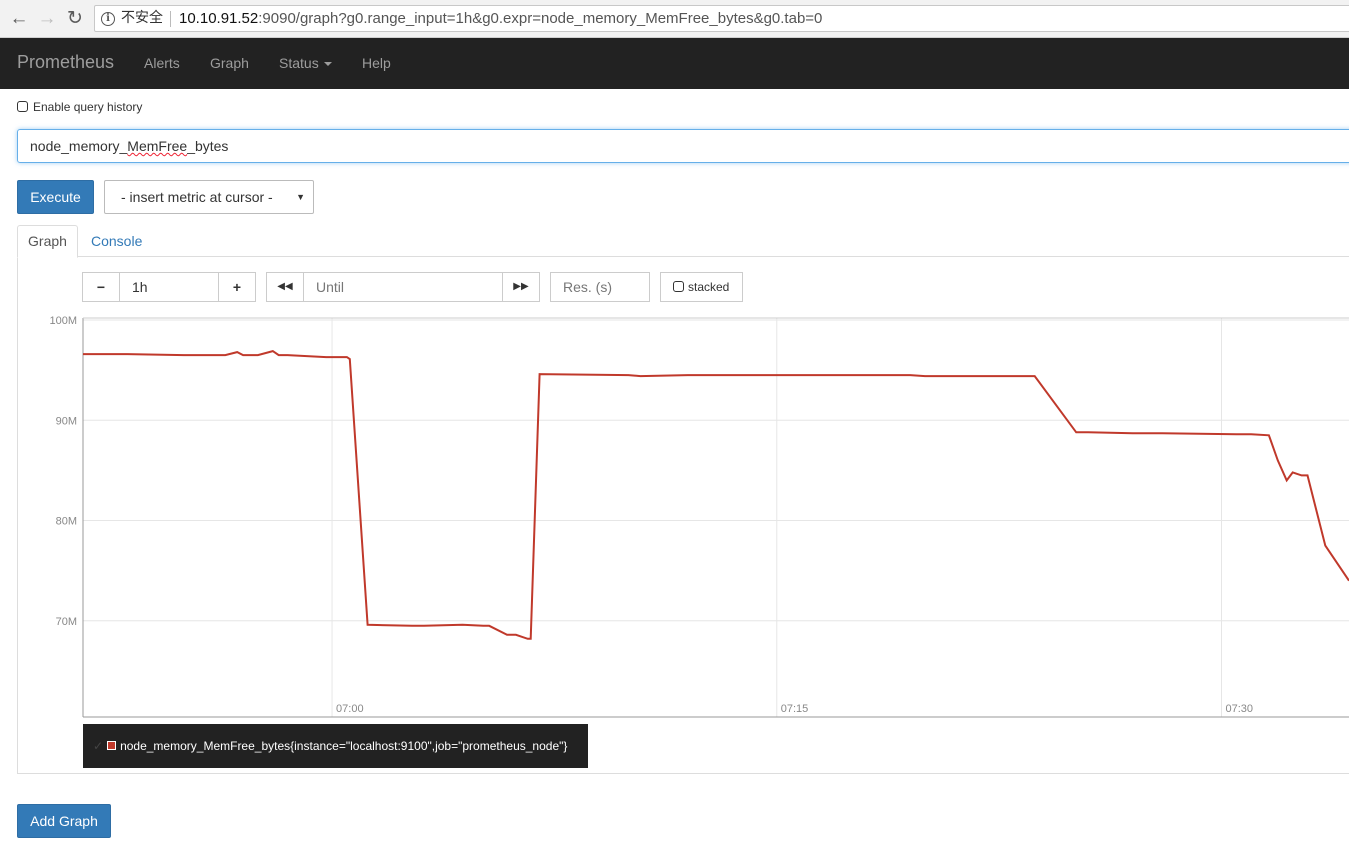 This screenshot has height=846, width=1349. Describe the element at coordinates (350, 709) in the screenshot. I see `x-tick-label: 07:00` at that location.